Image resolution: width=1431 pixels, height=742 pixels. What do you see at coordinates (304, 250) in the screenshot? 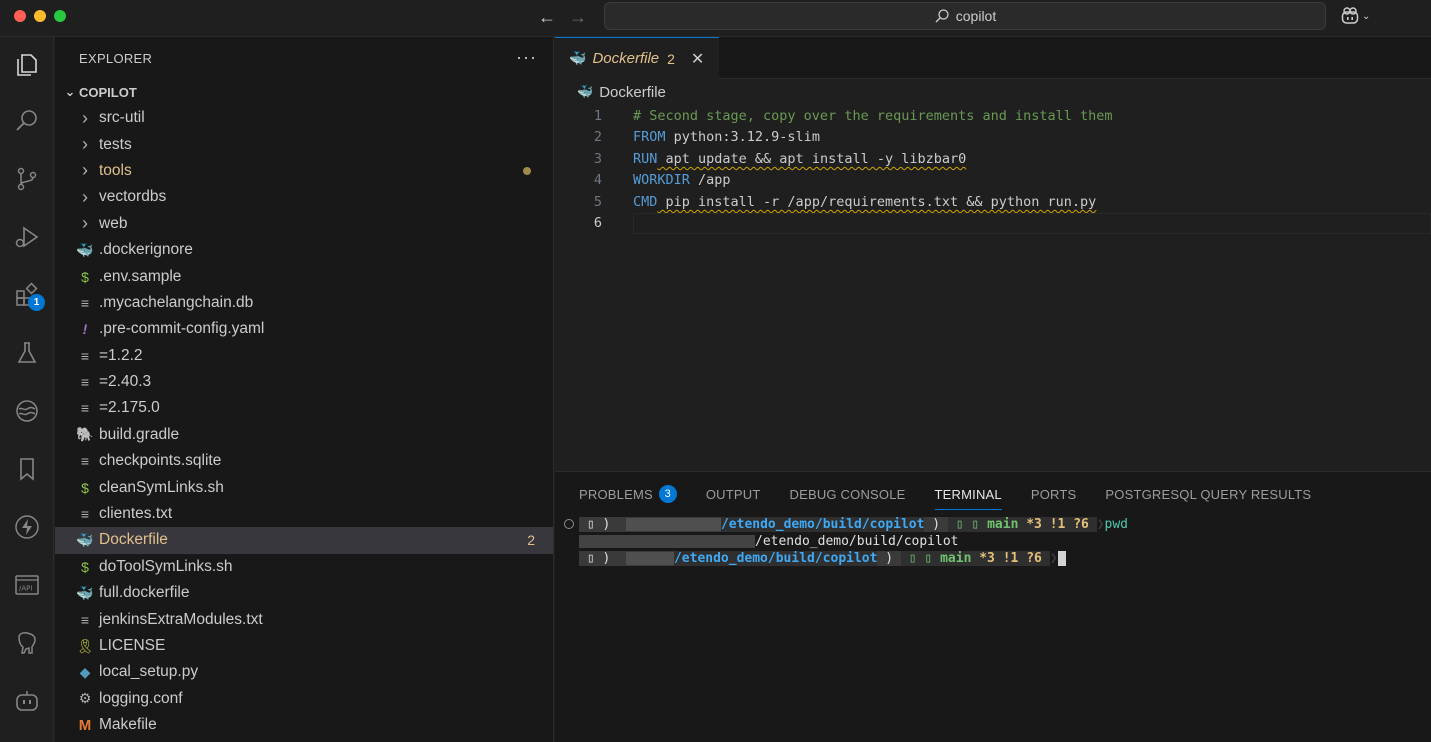
I see `file-item: 🐳 .dockerignore` at bounding box center [304, 250].